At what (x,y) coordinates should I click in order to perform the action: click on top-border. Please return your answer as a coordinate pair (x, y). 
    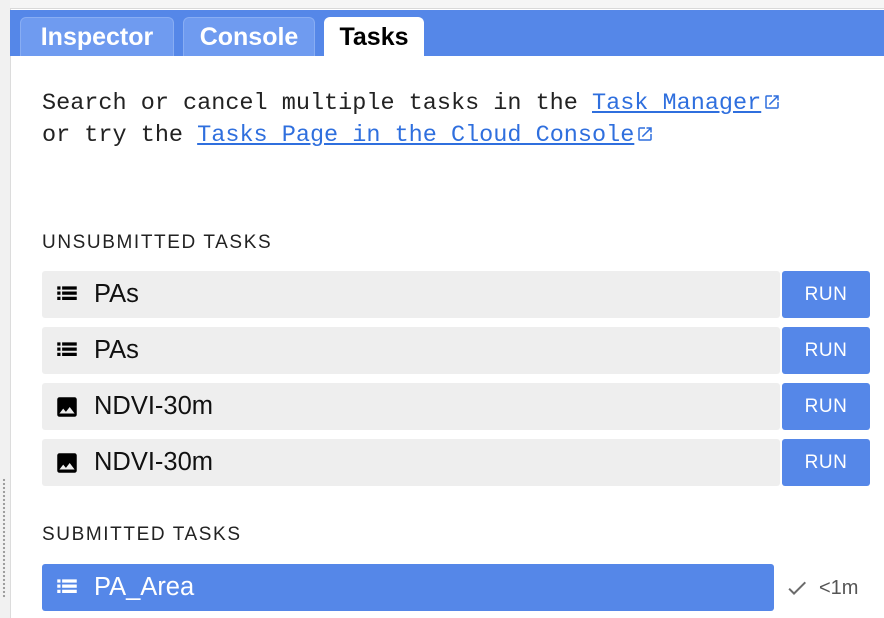
    Looking at the image, I should click on (447, 4).